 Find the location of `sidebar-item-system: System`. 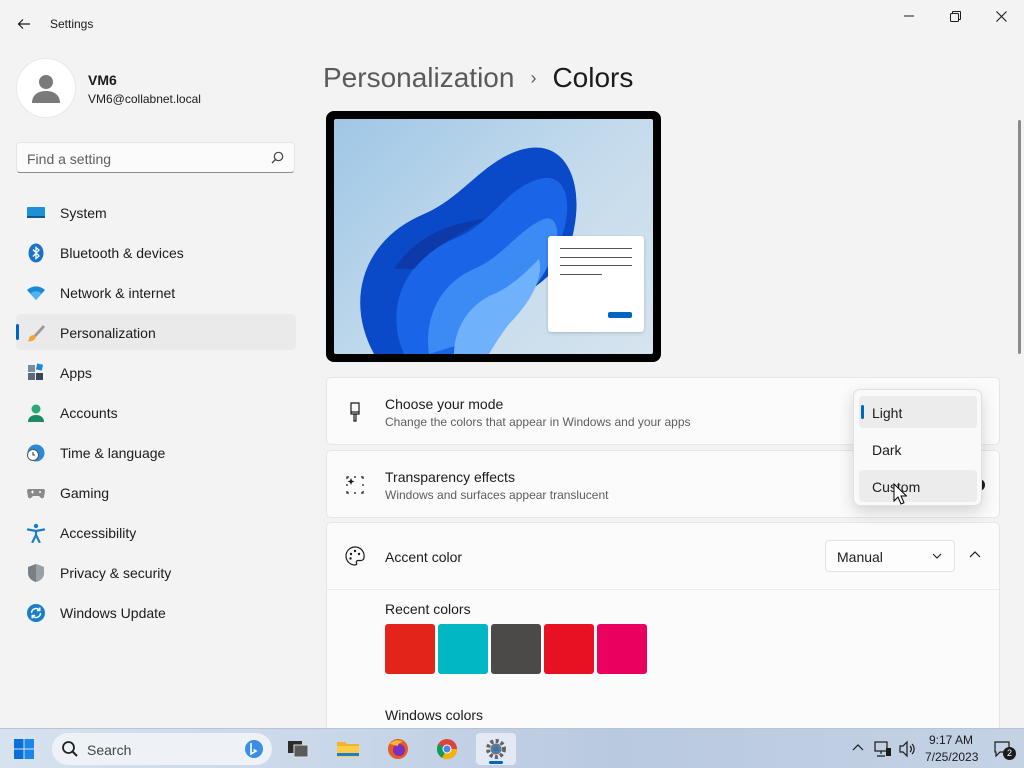

sidebar-item-system: System is located at coordinates (156, 212).